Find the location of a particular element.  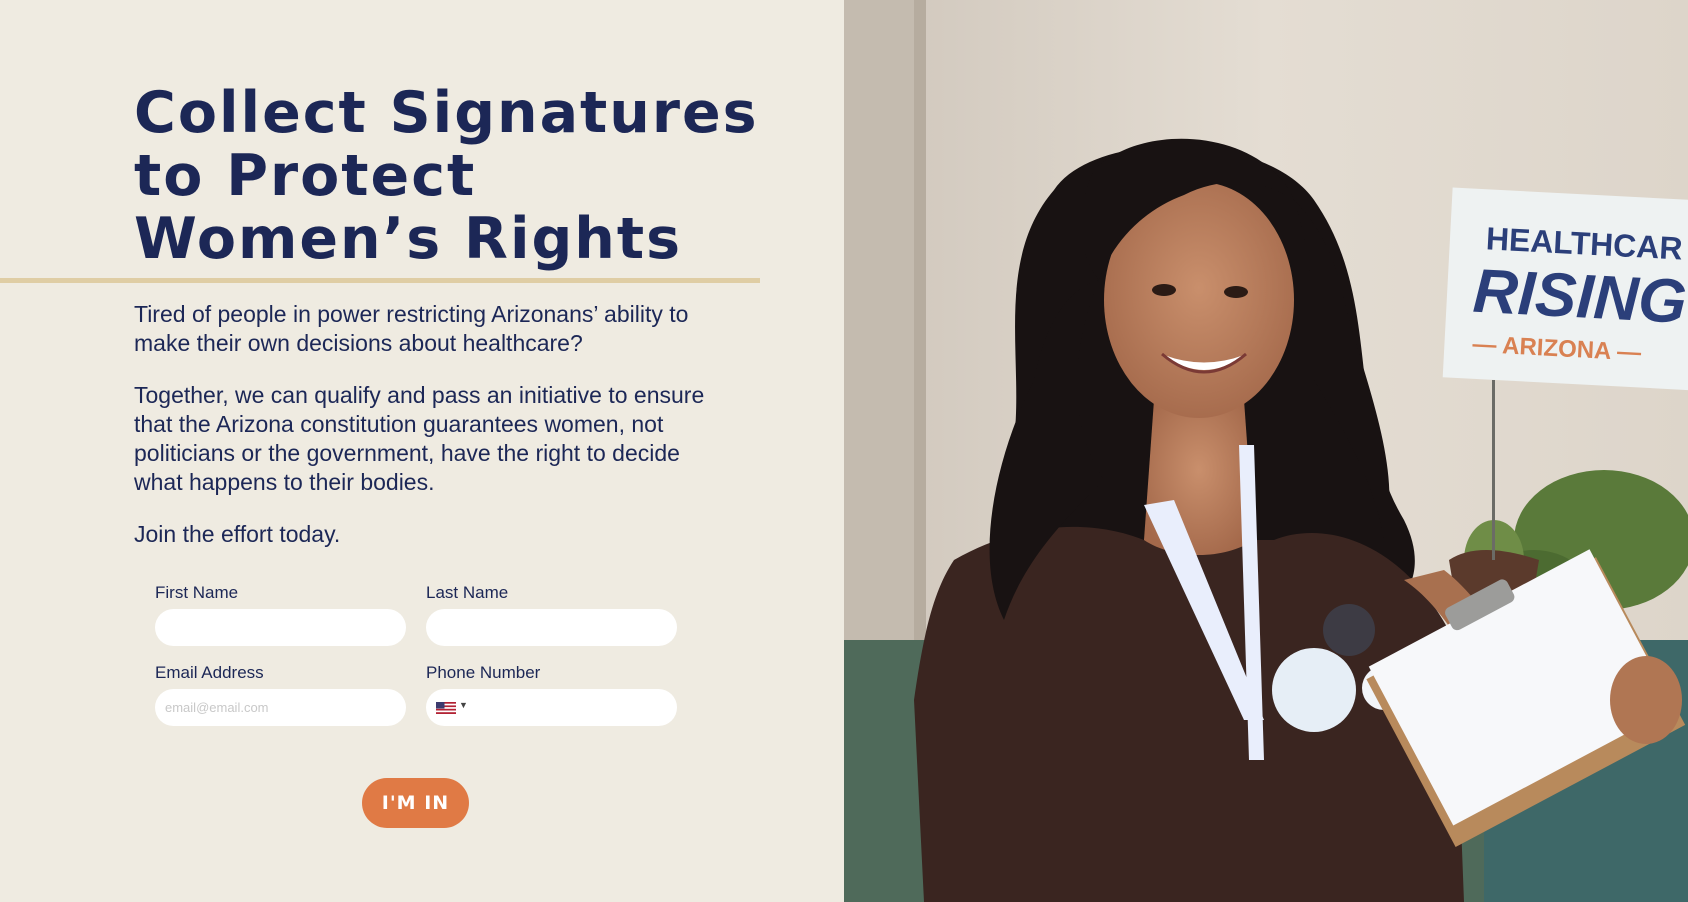

im-in-submit-button: I'M IN is located at coordinates (415, 803).